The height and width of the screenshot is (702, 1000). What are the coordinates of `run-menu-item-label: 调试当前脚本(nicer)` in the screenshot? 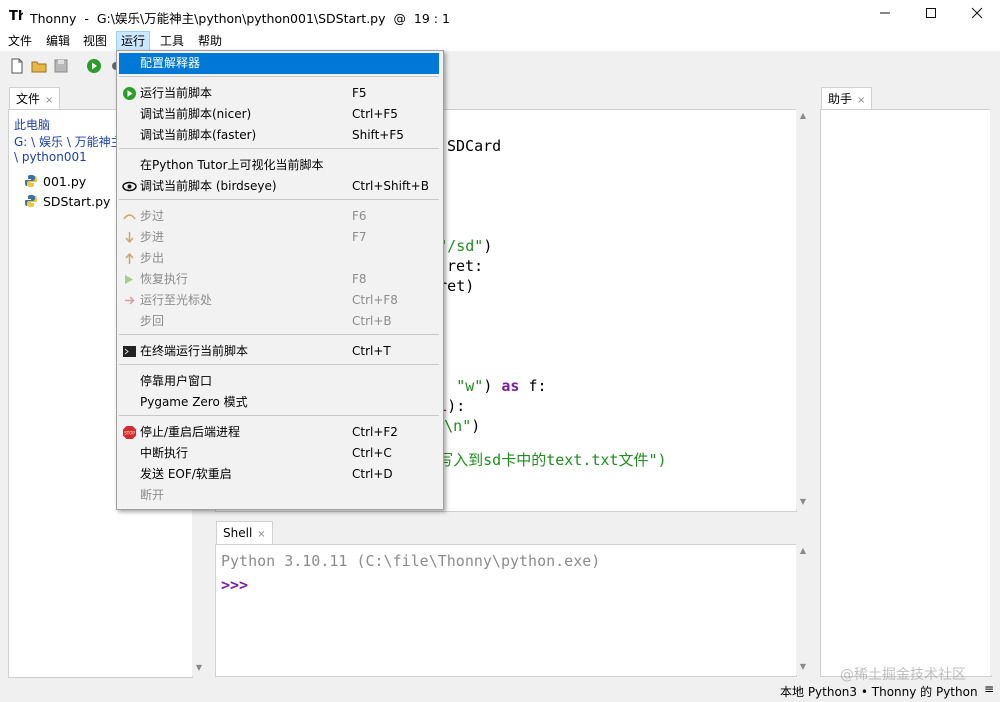 It's located at (196, 114).